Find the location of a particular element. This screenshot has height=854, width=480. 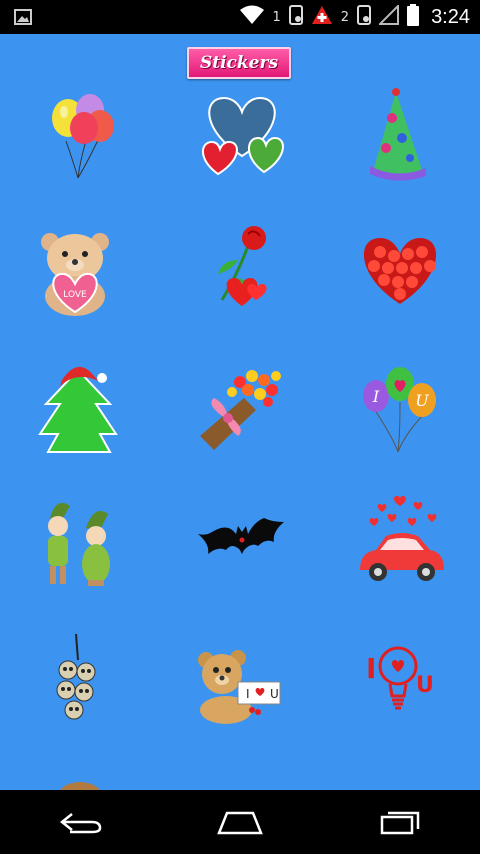

sim1-label: 1 is located at coordinates (276, 17).